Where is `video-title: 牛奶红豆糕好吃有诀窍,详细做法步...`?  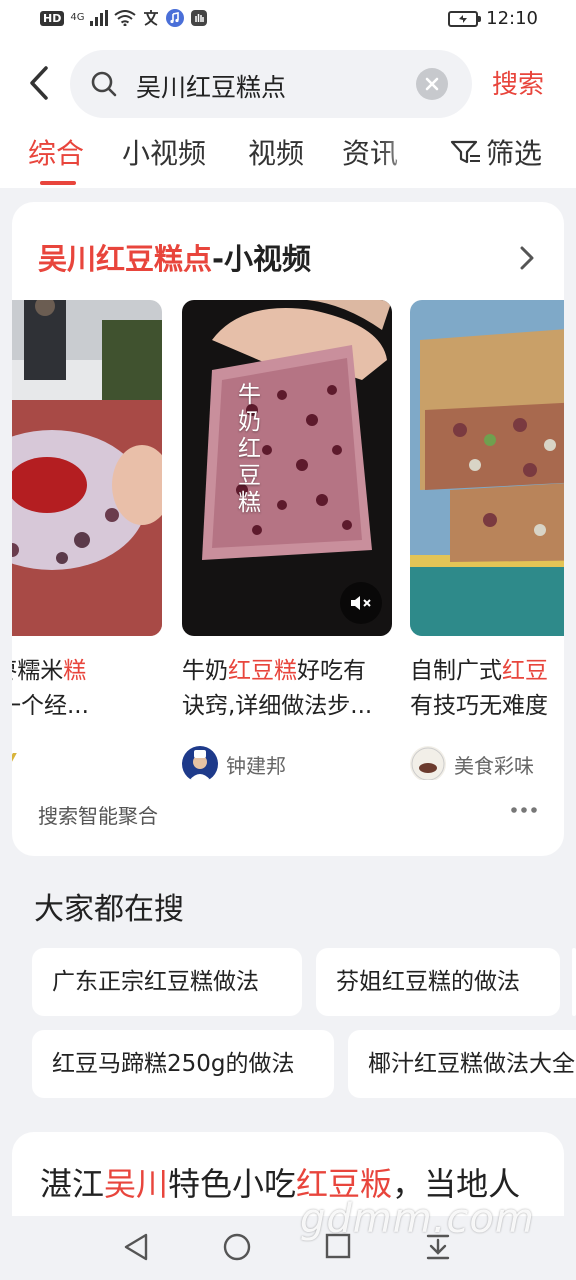 video-title: 牛奶红豆糕好吃有诀窍,详细做法步... is located at coordinates (287, 690).